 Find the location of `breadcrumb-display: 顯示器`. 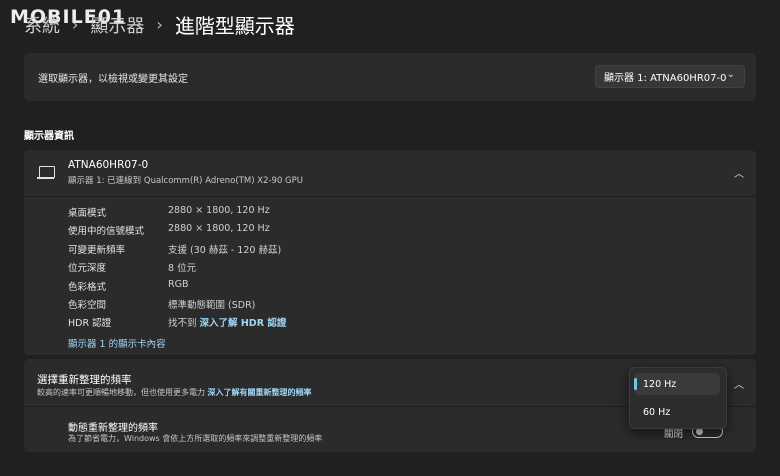

breadcrumb-display: 顯示器 is located at coordinates (117, 25).